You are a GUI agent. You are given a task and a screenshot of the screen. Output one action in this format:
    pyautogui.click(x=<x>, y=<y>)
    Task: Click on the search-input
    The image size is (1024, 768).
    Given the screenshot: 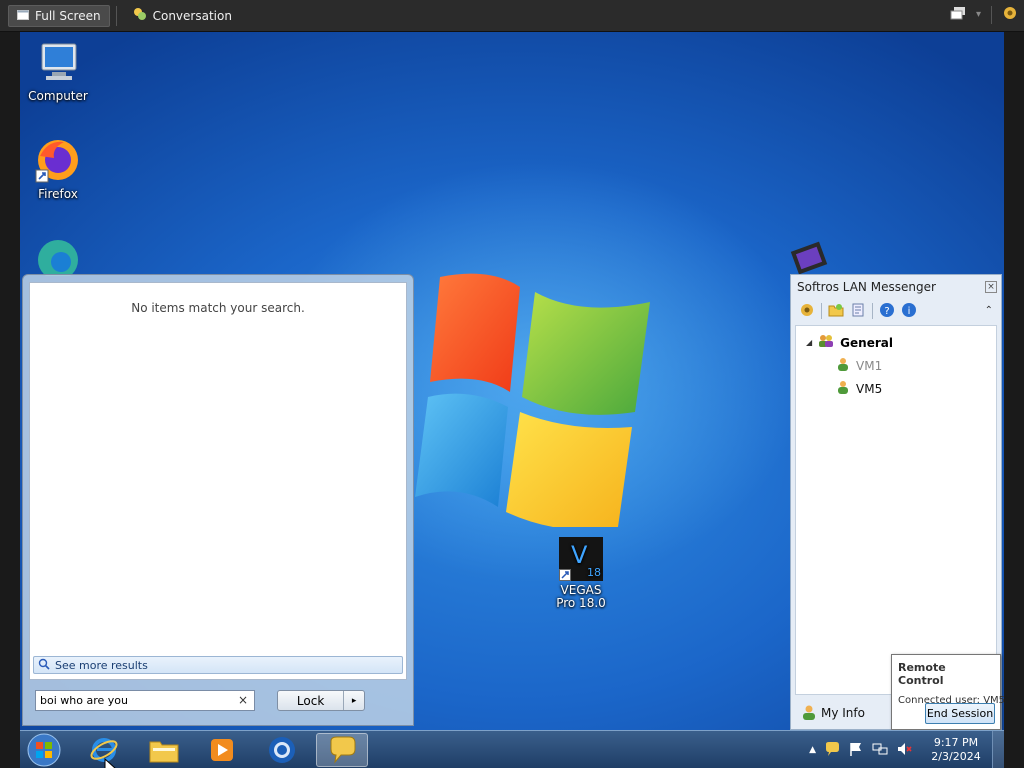 What is the action you would take?
    pyautogui.click(x=135, y=700)
    